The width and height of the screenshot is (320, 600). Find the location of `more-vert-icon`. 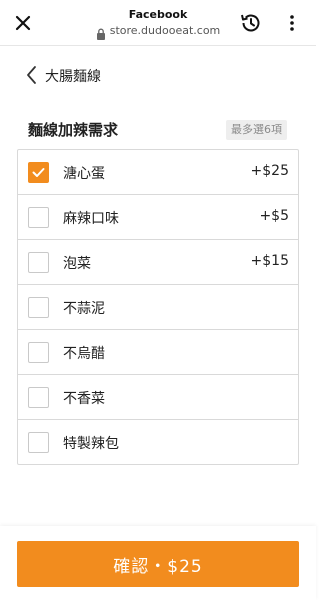

more-vert-icon is located at coordinates (292, 23).